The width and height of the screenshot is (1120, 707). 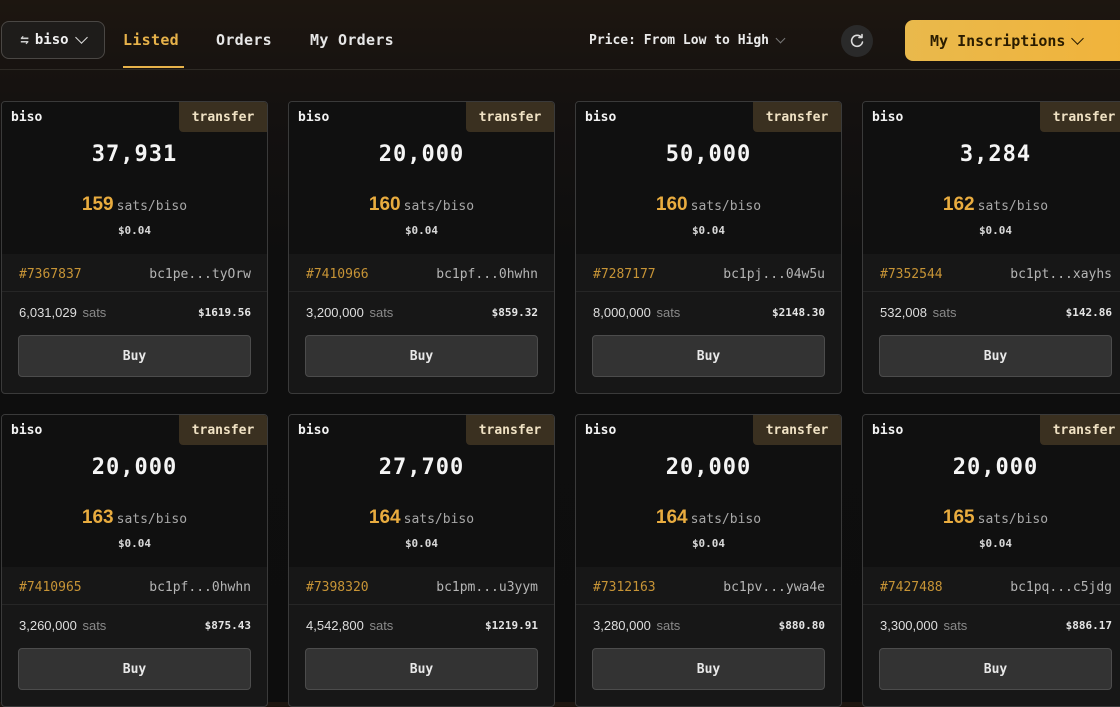 What do you see at coordinates (1061, 274) in the screenshot?
I see `seller-address: bc1pt...xayhs` at bounding box center [1061, 274].